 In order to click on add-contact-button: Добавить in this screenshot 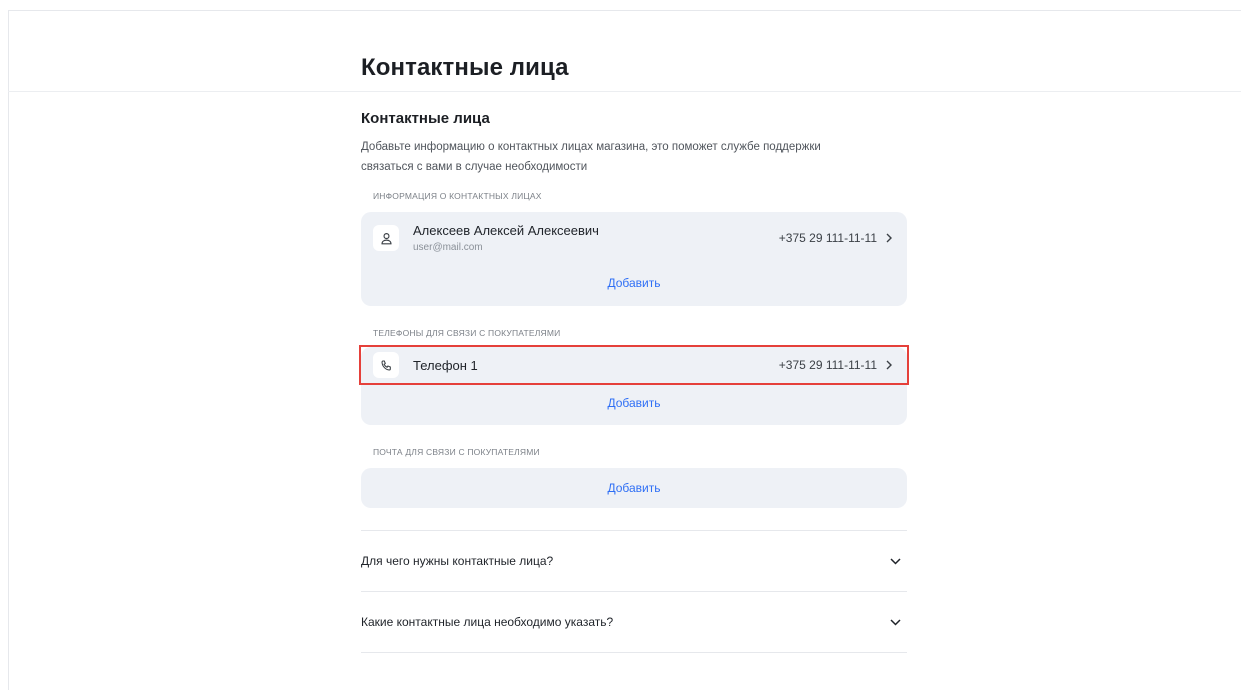, I will do `click(634, 285)`.